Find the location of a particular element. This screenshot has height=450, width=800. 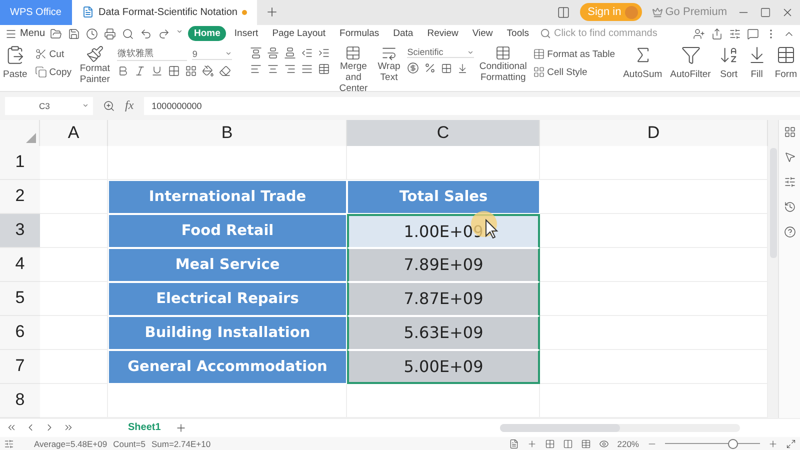

ribbon-tab: Insert is located at coordinates (246, 34).